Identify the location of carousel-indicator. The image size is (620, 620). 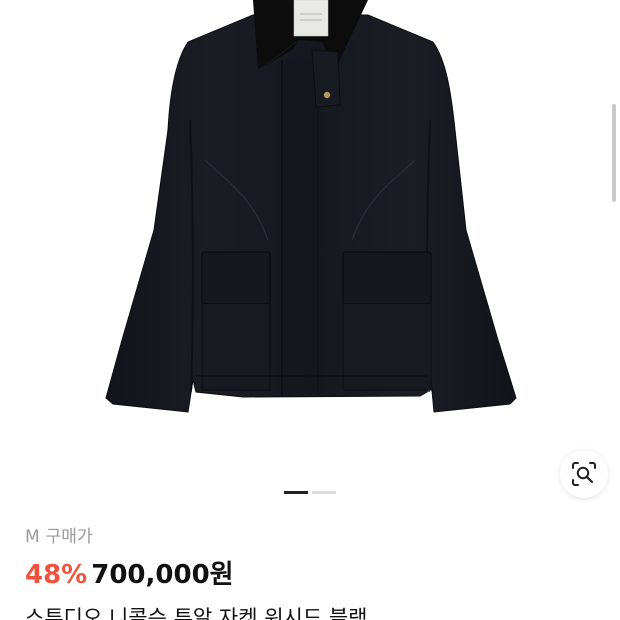
(310, 492).